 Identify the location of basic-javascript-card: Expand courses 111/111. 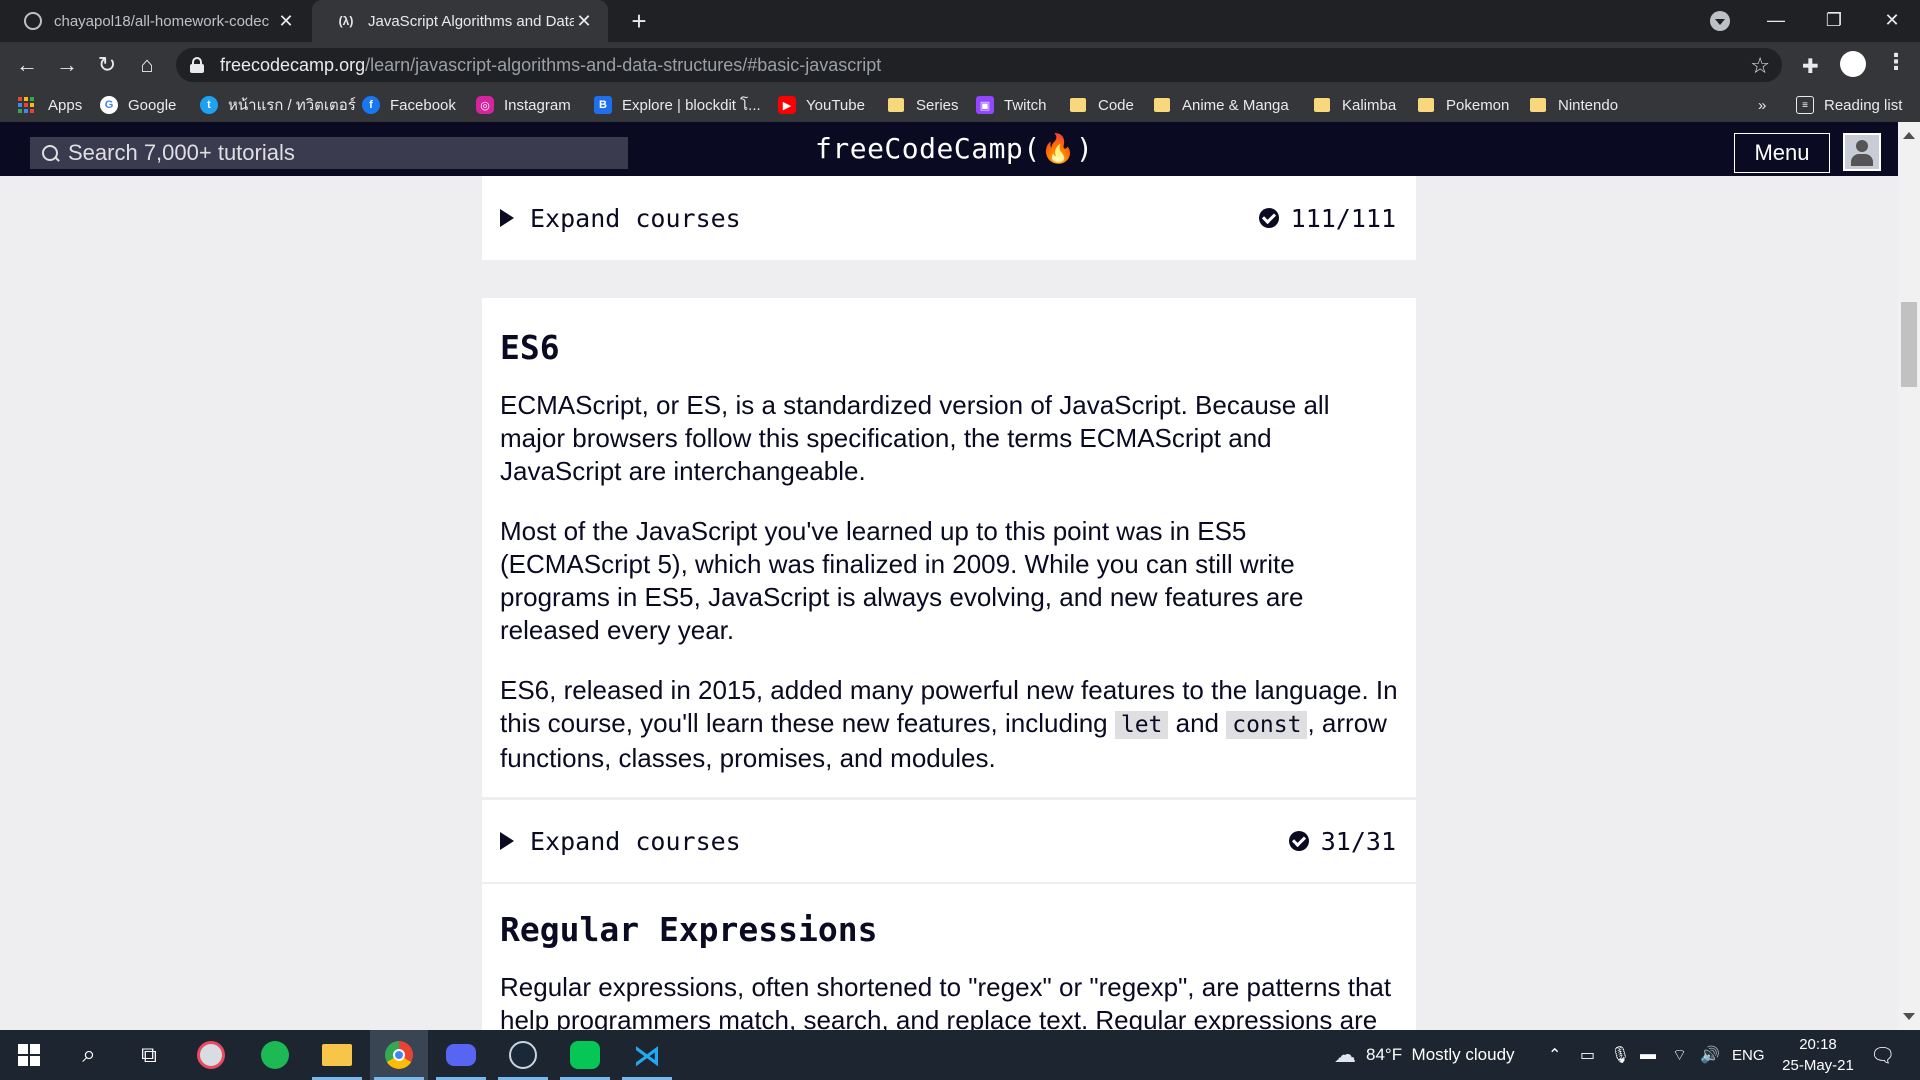
(949, 218).